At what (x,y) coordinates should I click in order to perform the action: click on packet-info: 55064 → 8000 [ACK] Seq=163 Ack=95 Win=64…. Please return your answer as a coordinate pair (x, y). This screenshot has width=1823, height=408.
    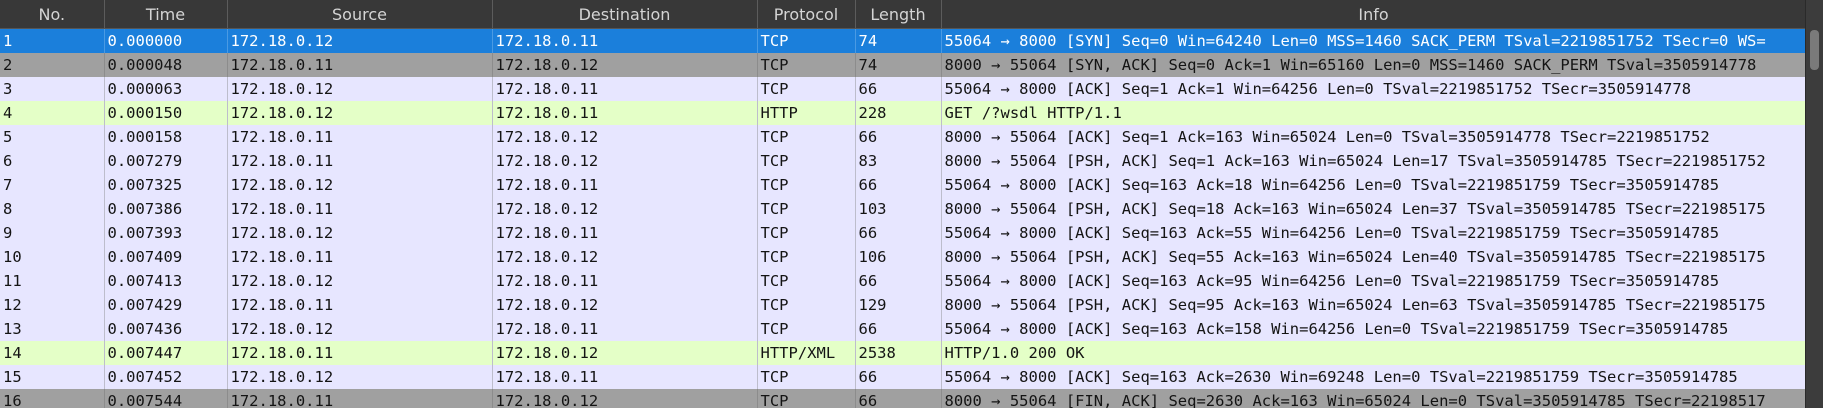
    Looking at the image, I should click on (1374, 281).